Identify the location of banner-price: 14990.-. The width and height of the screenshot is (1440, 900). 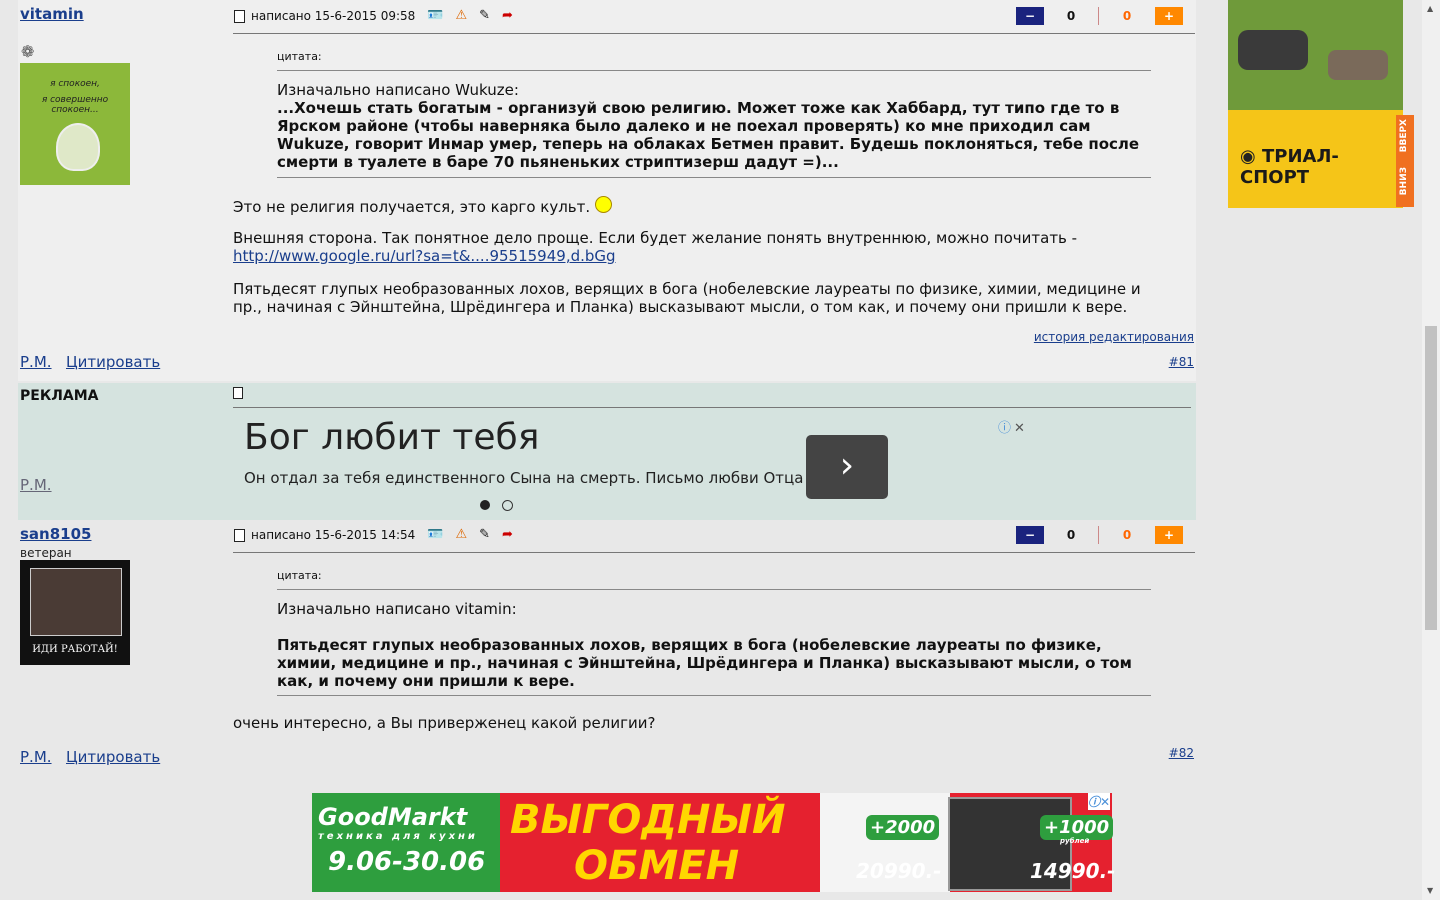
(1073, 871).